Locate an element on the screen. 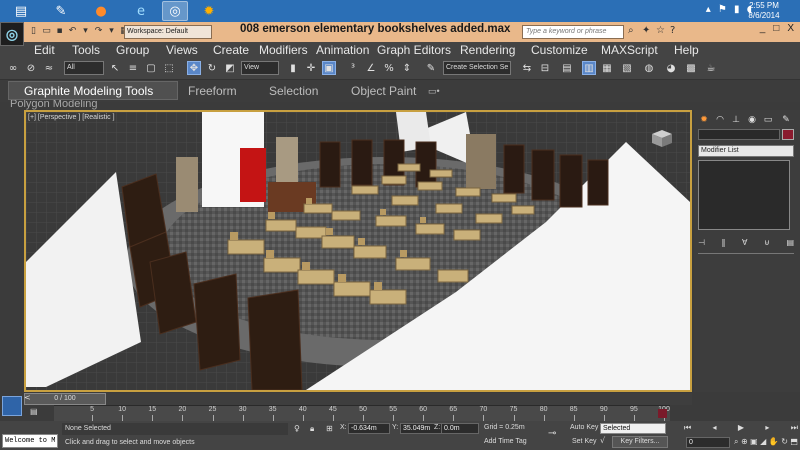  link-icon: ∞ is located at coordinates (13, 68).